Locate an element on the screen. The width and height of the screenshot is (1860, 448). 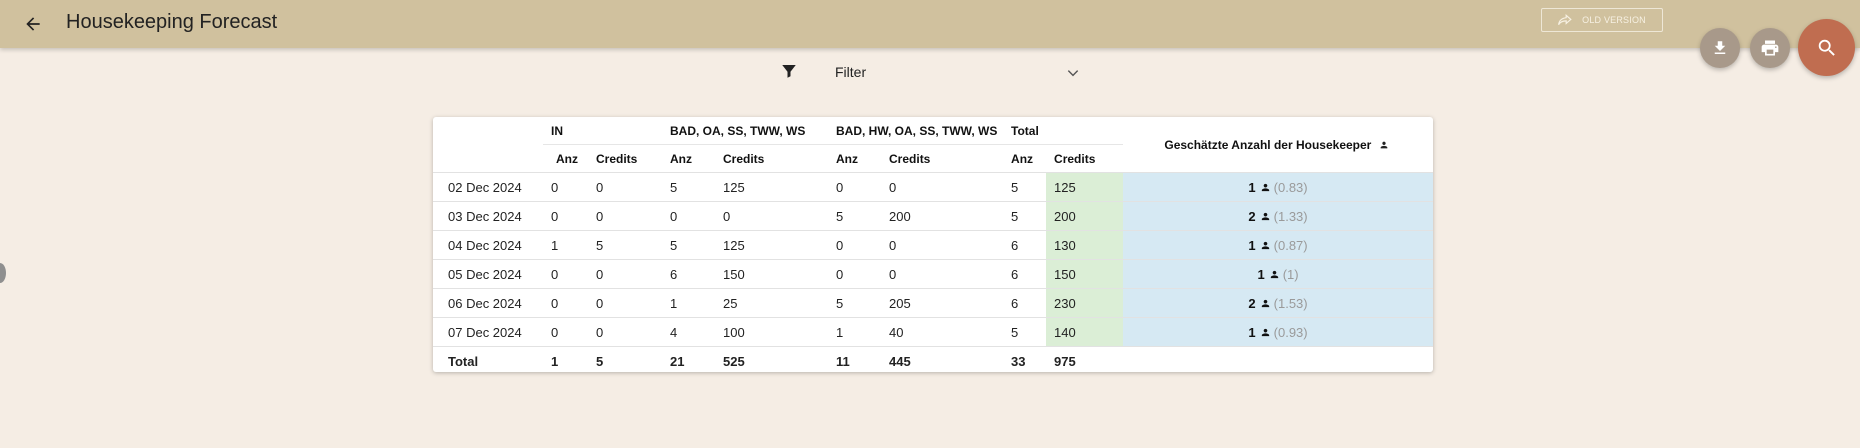
page-title: Housekeeping Forecast is located at coordinates (172, 22).